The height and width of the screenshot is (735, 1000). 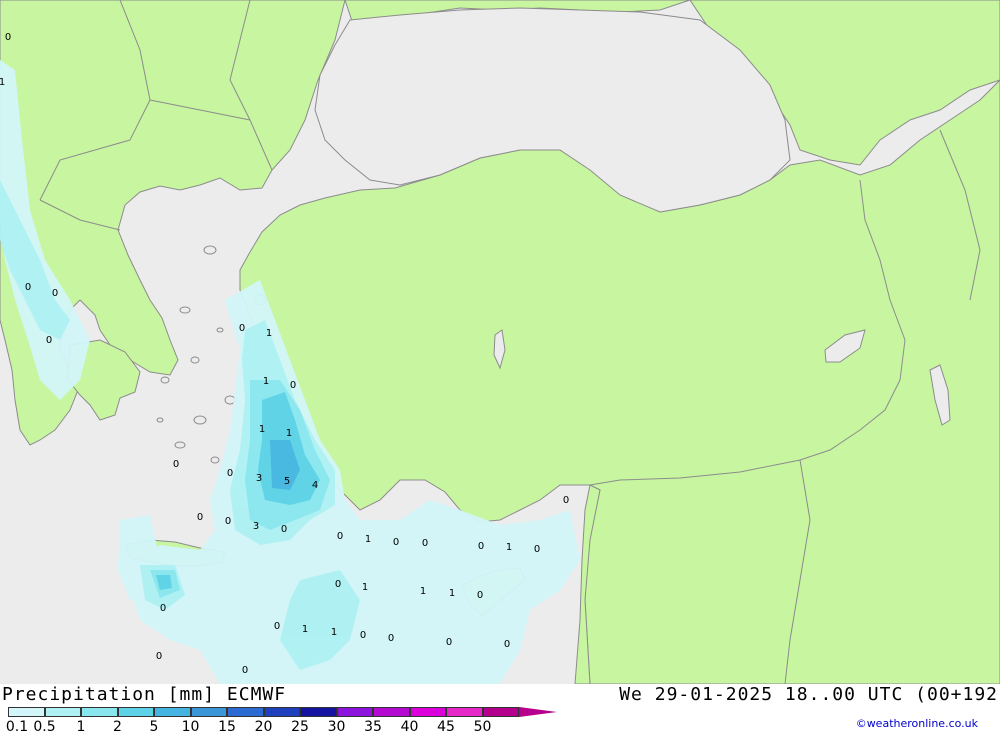 I want to click on precip-value: 5, so click(x=287, y=481).